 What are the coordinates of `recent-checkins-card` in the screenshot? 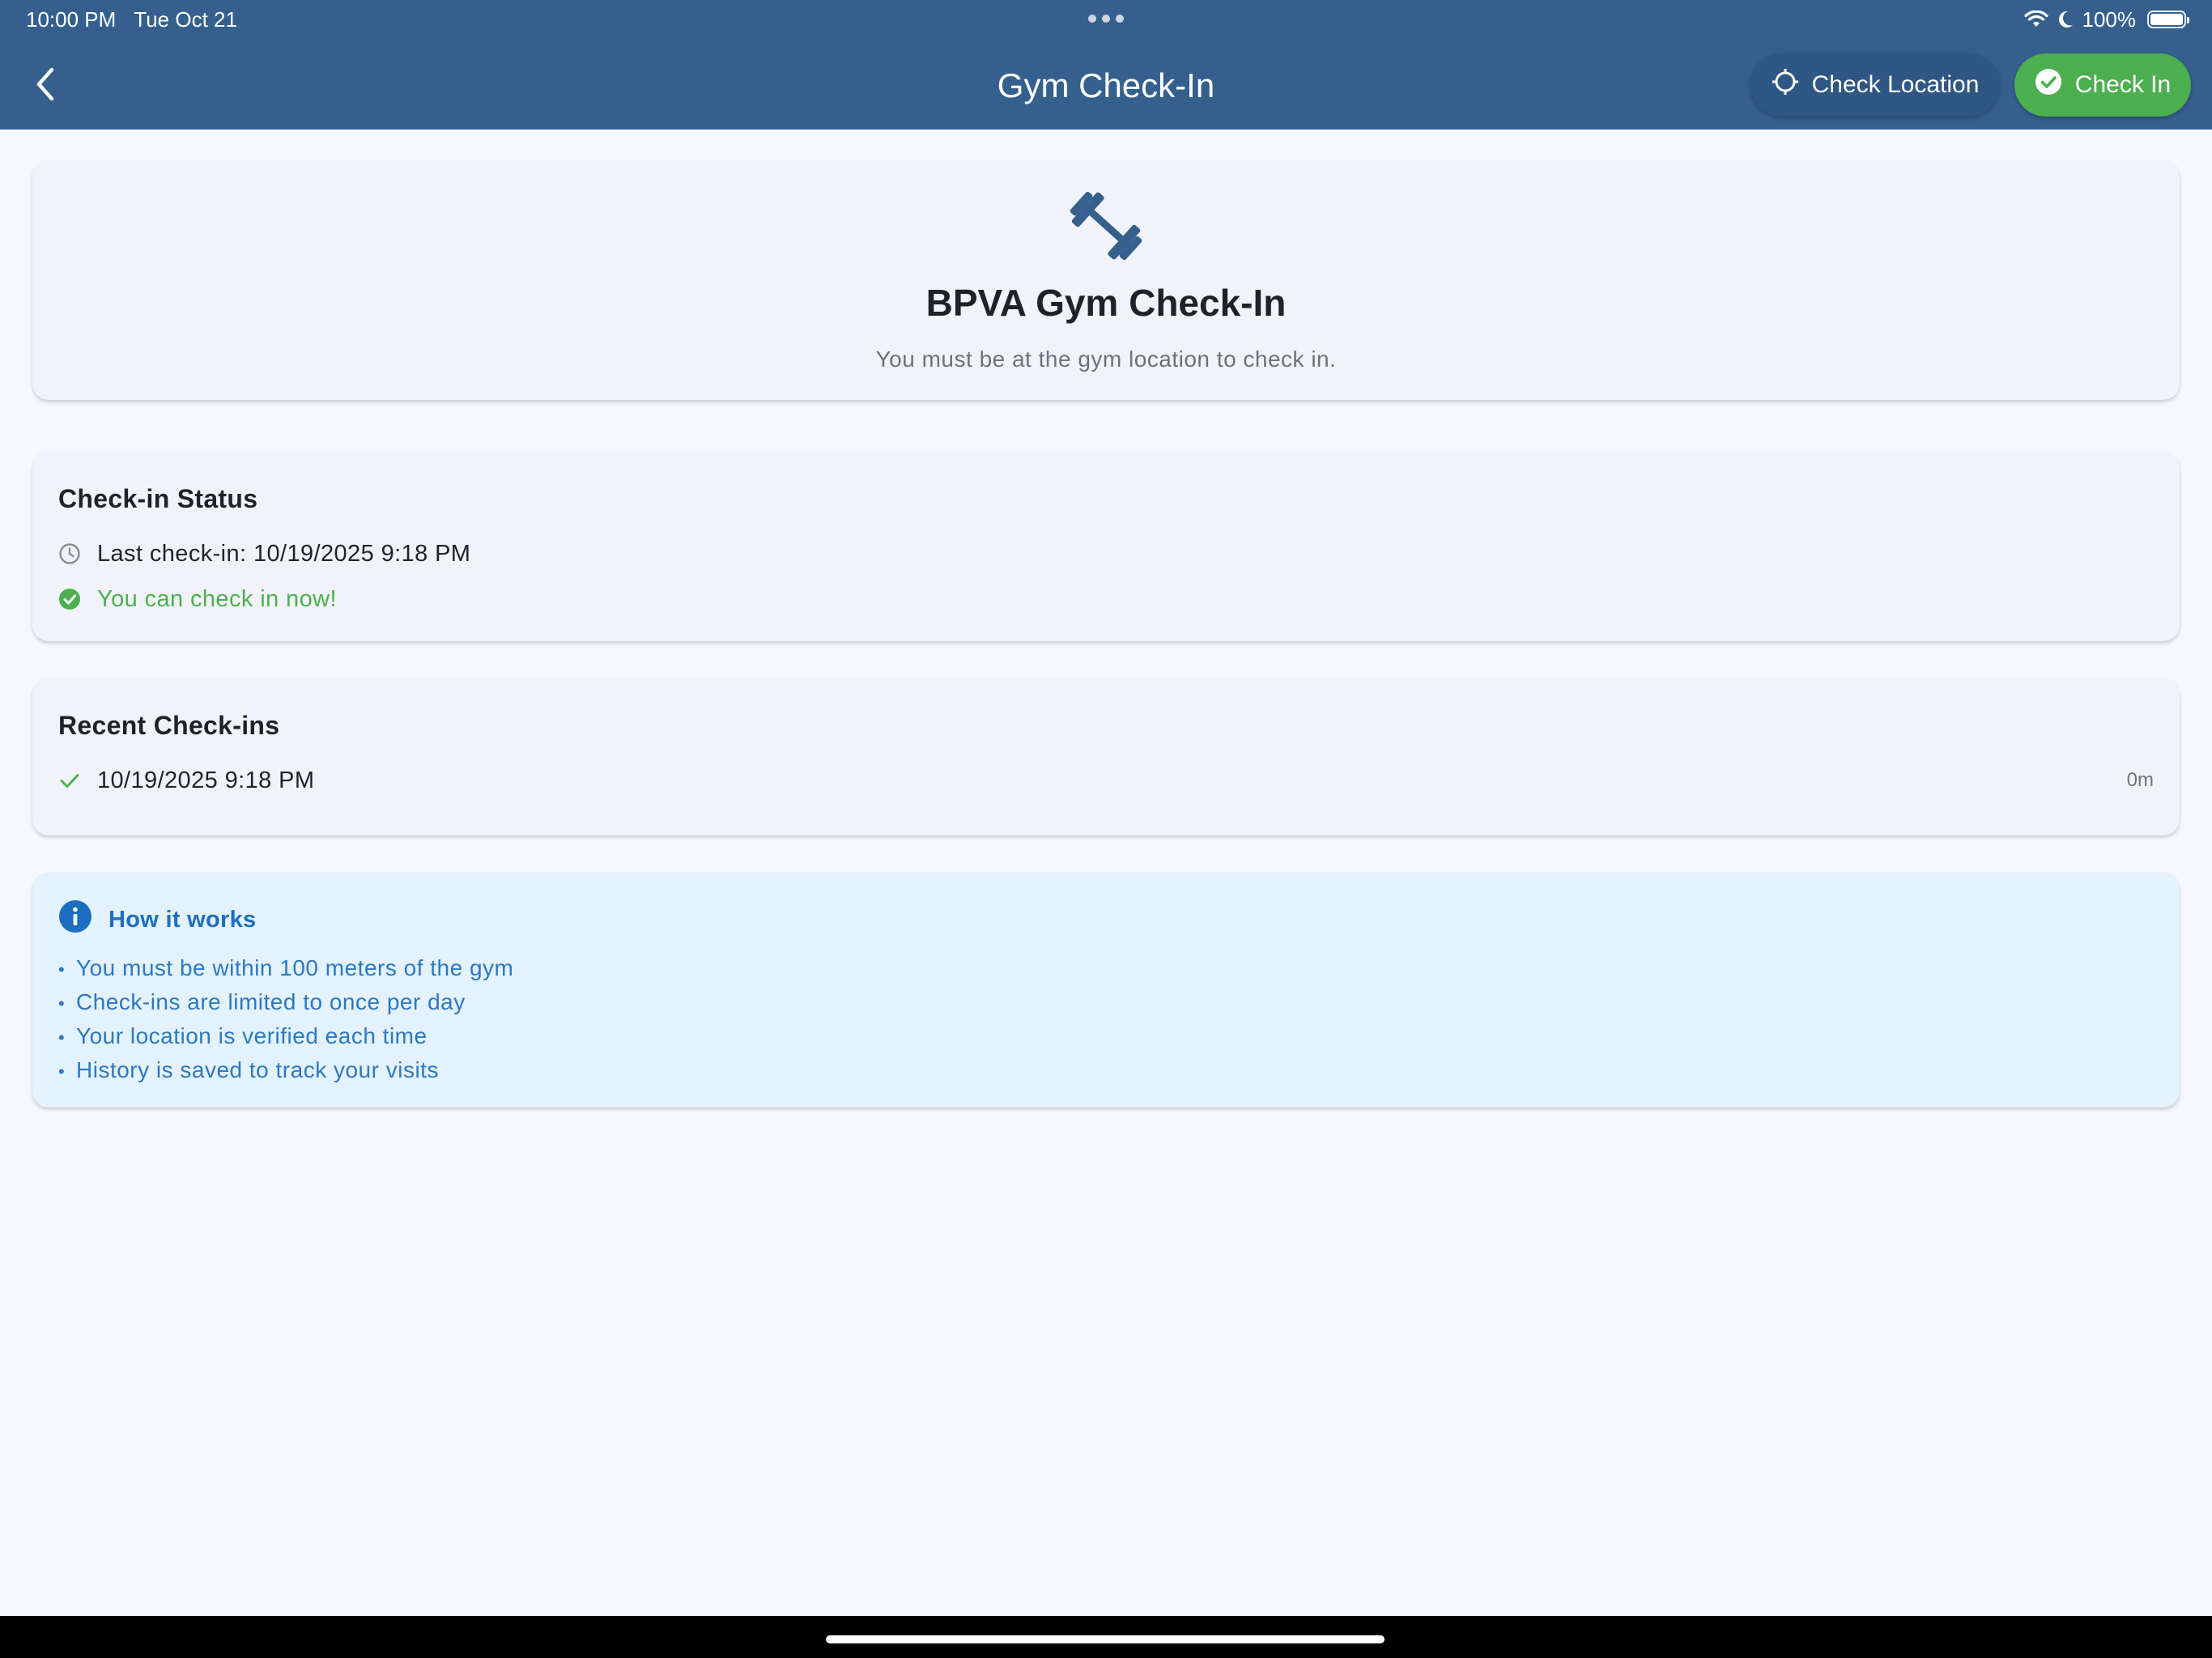 It's located at (1106, 756).